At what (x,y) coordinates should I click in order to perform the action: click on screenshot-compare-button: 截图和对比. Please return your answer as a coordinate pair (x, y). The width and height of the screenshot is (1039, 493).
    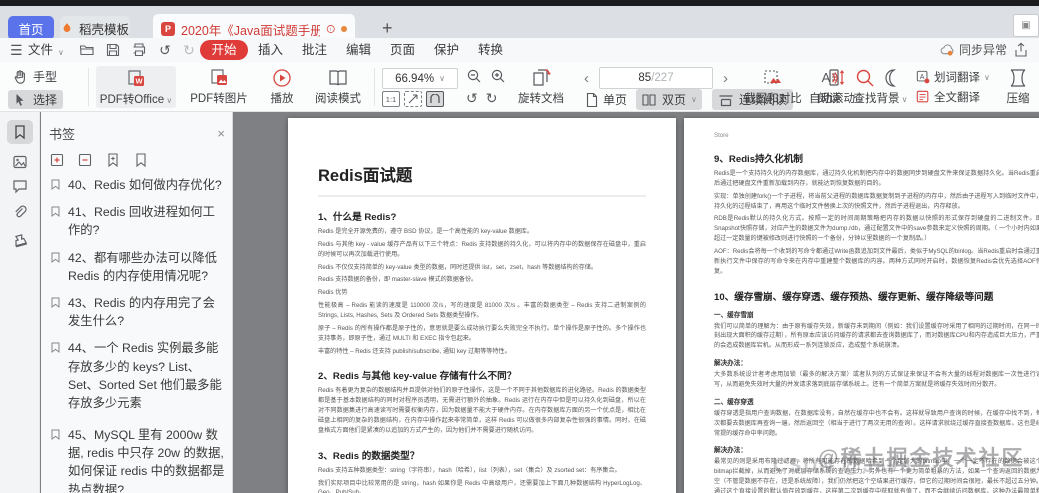
    Looking at the image, I should click on (773, 86).